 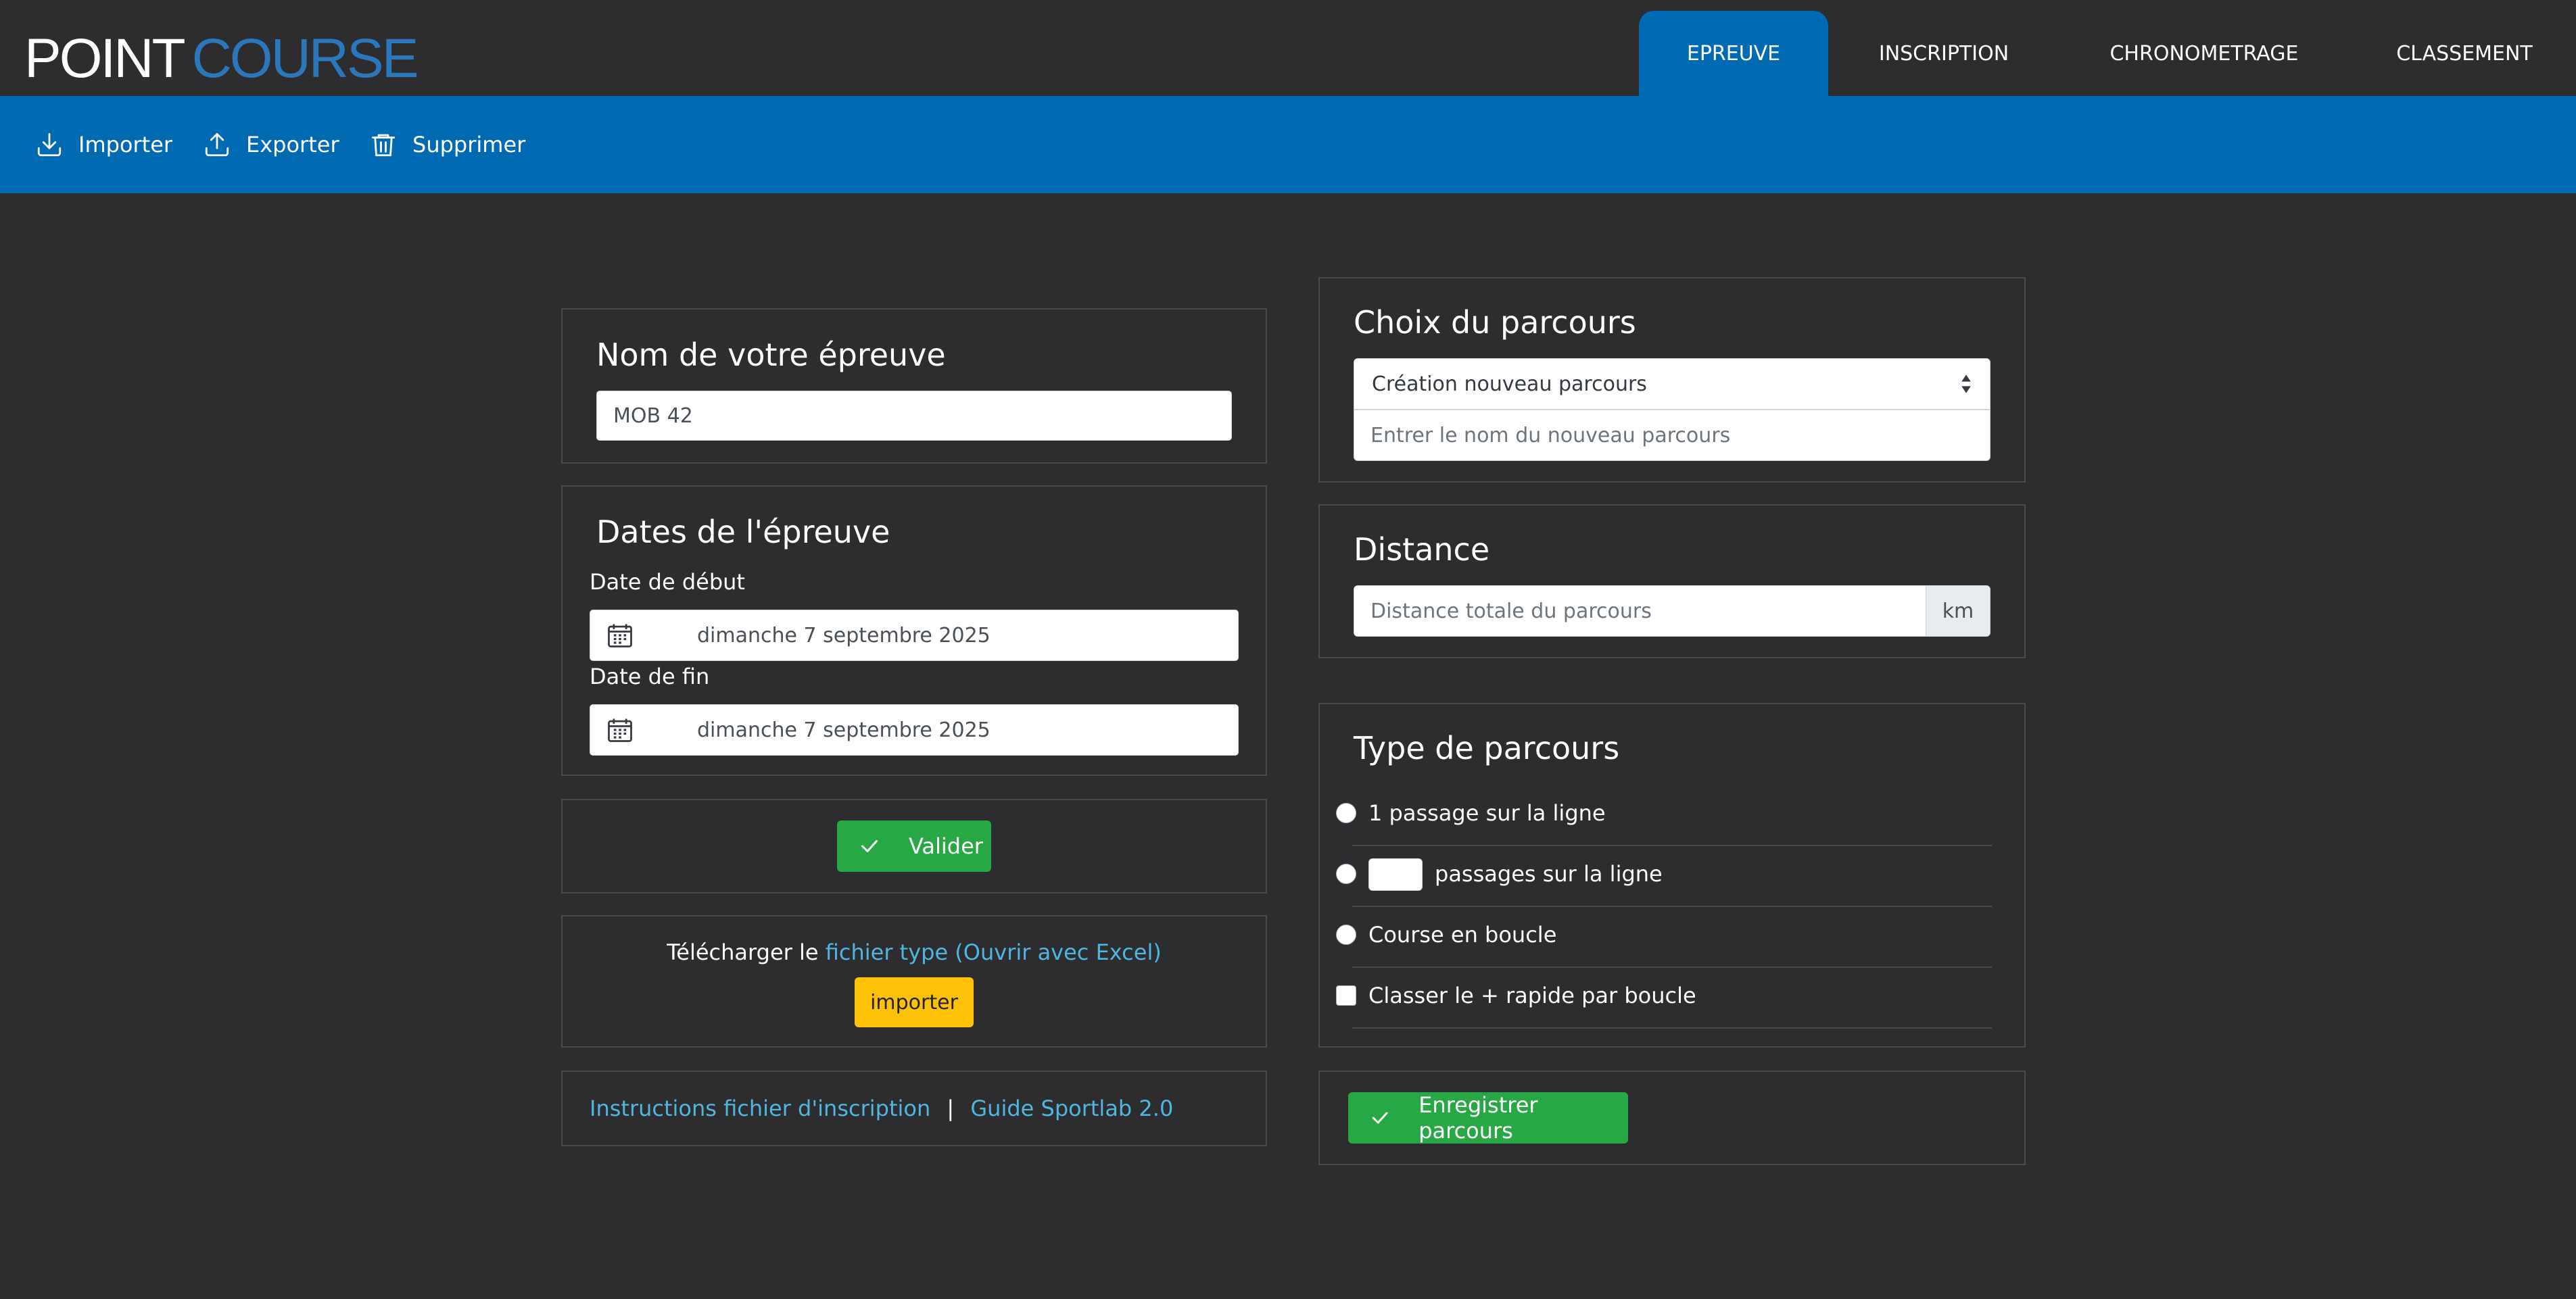 I want to click on logo-part1: POINT, so click(x=105, y=59).